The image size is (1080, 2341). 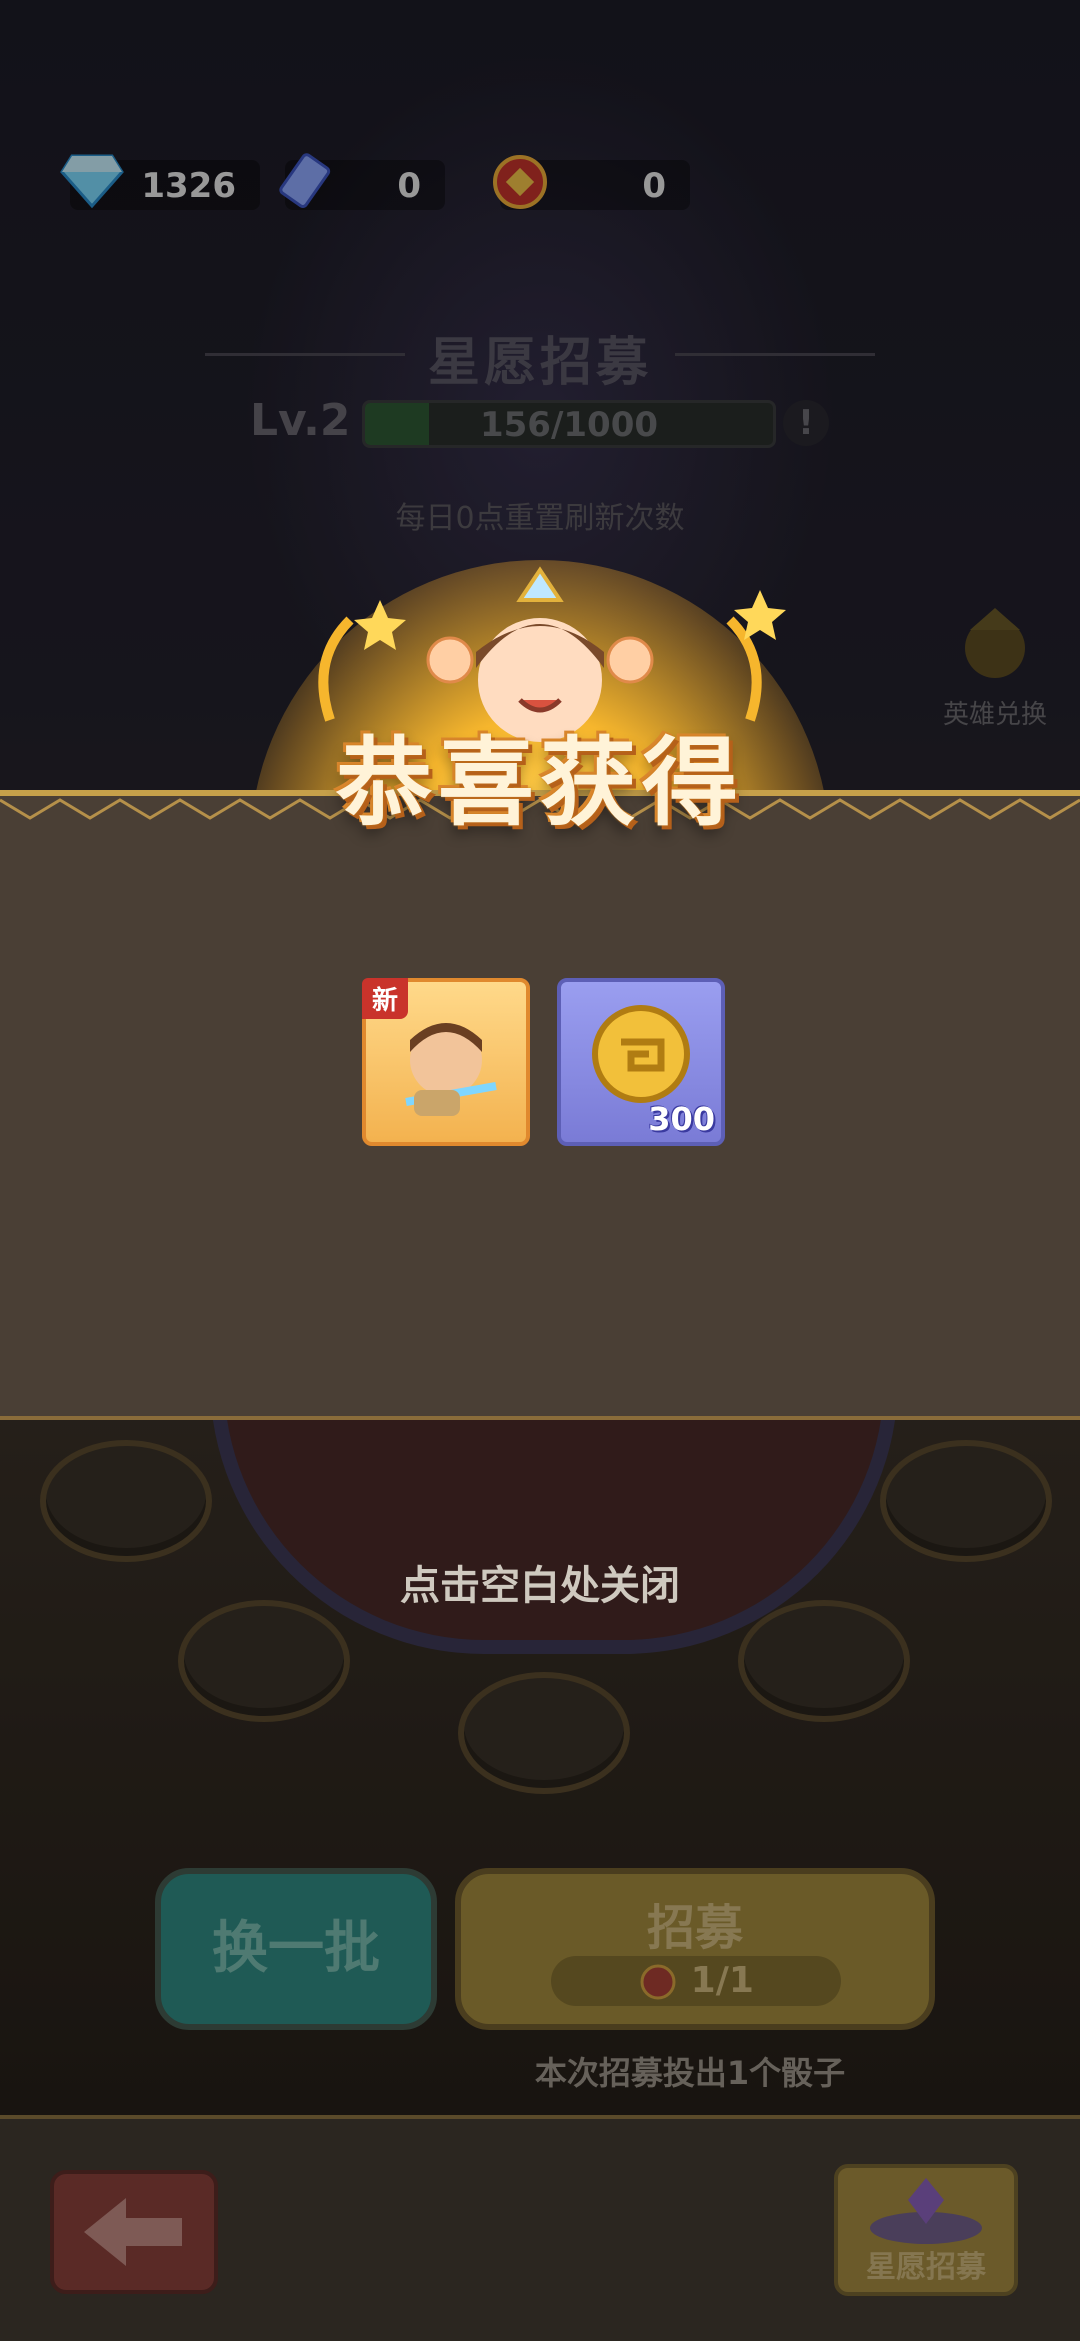 What do you see at coordinates (681, 1119) in the screenshot?
I see `reward-quantity: 300` at bounding box center [681, 1119].